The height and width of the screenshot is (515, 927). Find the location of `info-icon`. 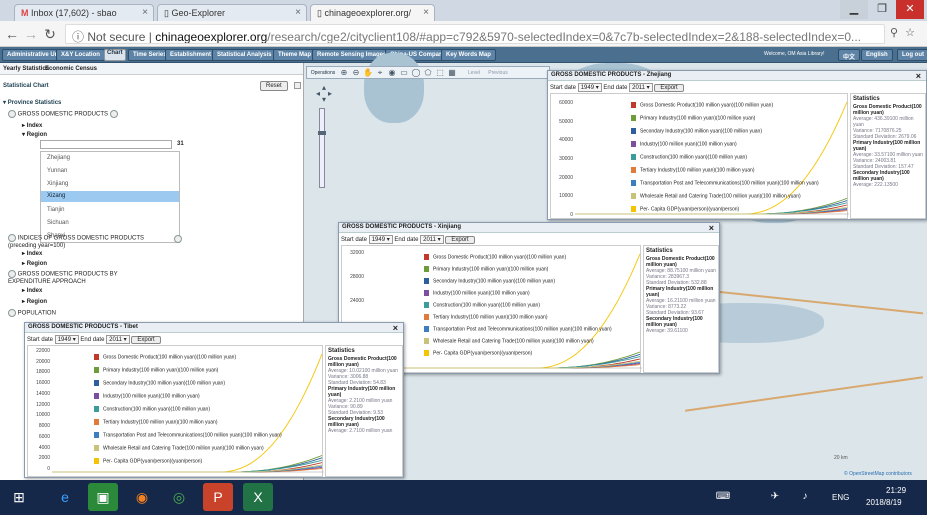

info-icon is located at coordinates (113, 114).